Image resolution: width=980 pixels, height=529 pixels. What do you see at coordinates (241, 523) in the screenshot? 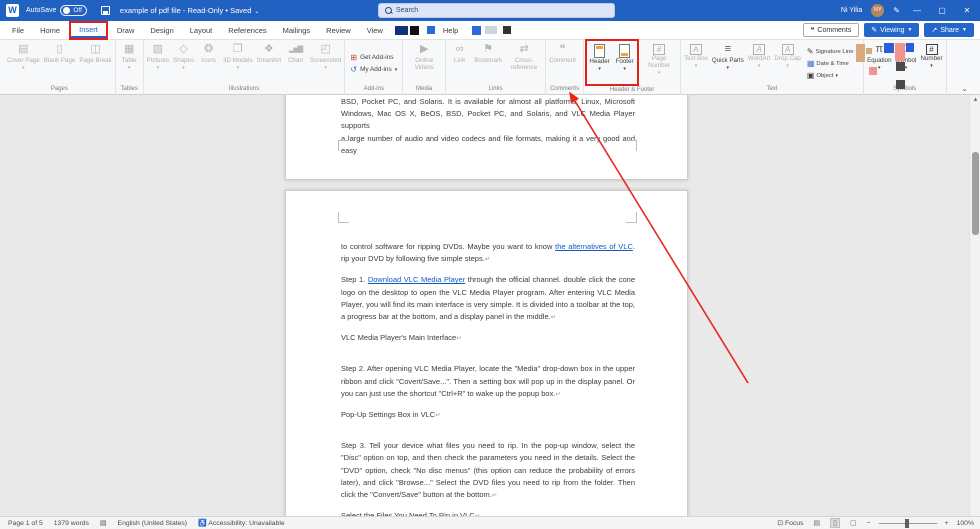
I see `accessibility-status: ♿ Accessibility: Unavailable` at bounding box center [241, 523].